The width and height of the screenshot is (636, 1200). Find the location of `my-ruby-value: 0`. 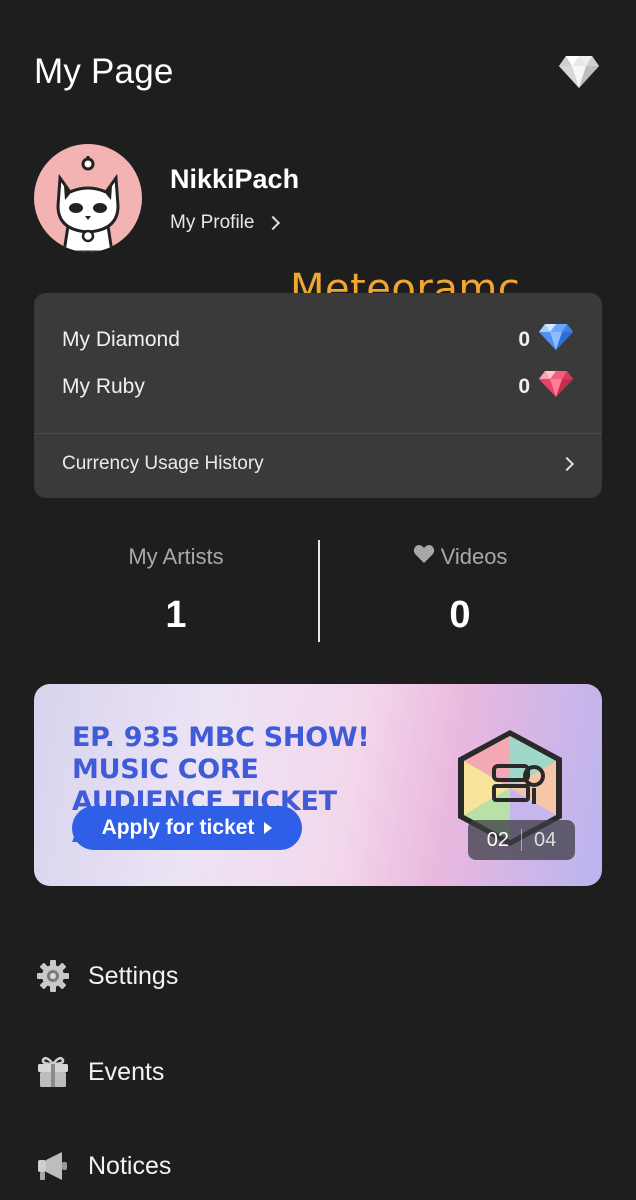

my-ruby-value: 0 is located at coordinates (524, 386).